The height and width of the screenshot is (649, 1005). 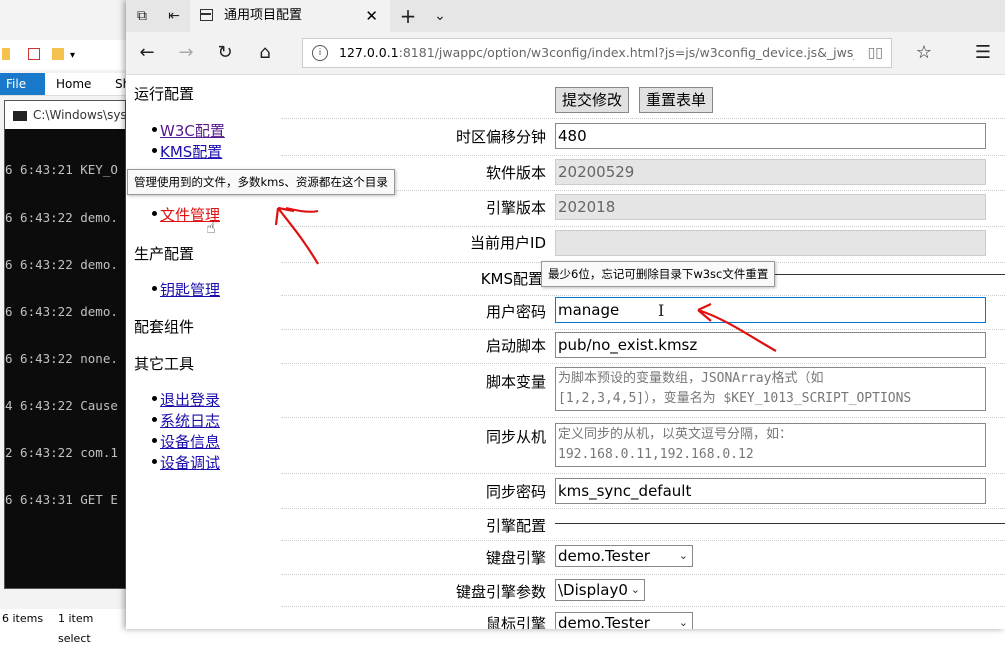 I want to click on close-tab-icon: ✕, so click(x=371, y=16).